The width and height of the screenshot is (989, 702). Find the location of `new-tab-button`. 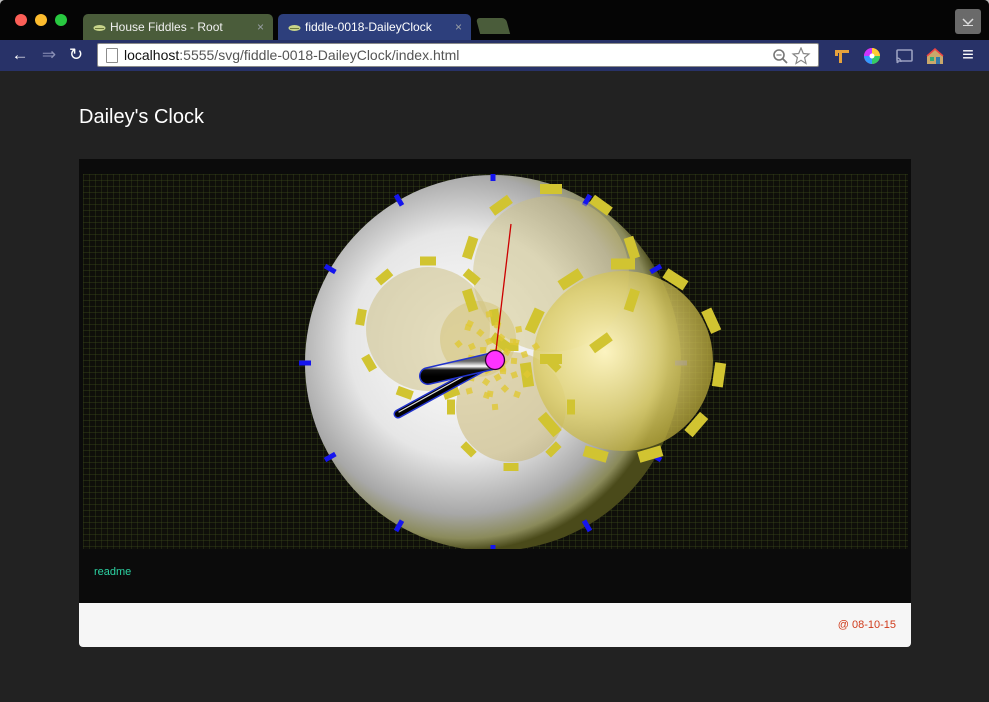

new-tab-button is located at coordinates (493, 26).